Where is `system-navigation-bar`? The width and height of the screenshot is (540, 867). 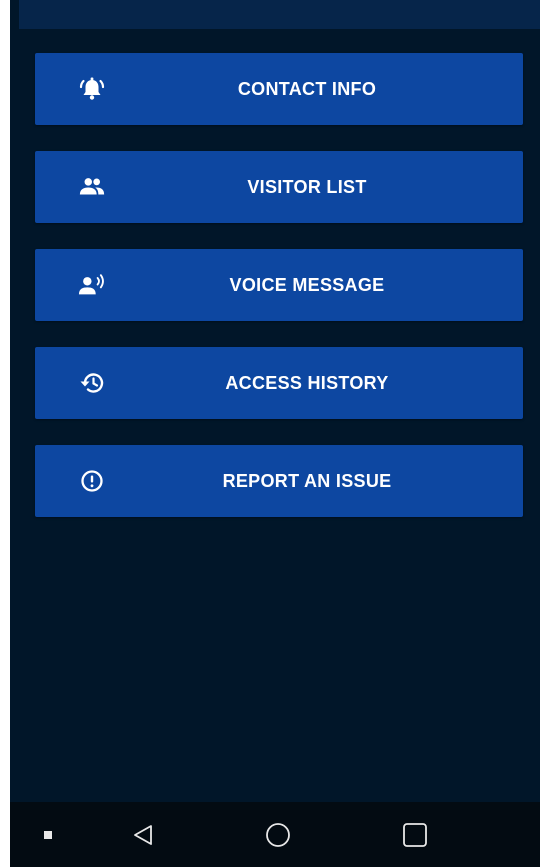 system-navigation-bar is located at coordinates (275, 834).